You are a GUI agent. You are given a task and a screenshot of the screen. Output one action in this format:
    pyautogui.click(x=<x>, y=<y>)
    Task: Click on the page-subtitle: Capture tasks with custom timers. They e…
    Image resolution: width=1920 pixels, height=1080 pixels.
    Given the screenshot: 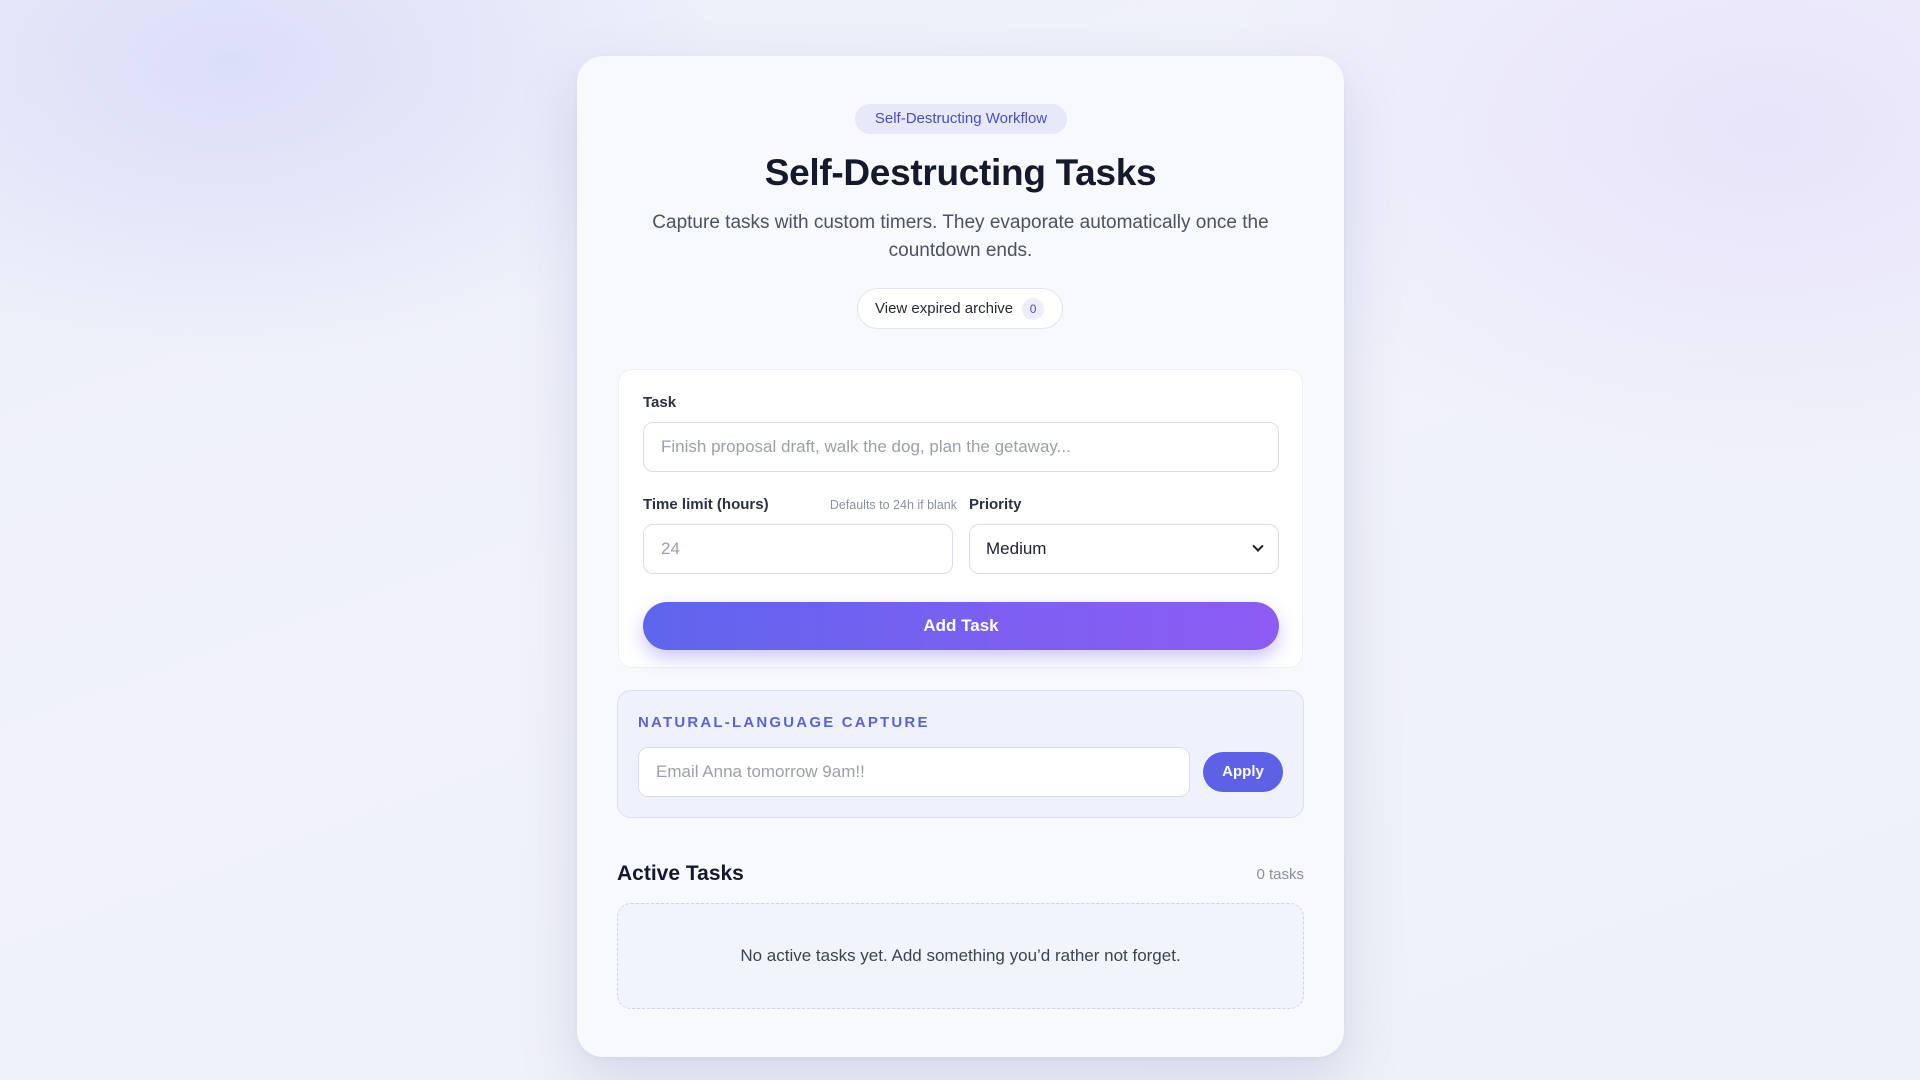 What is the action you would take?
    pyautogui.click(x=960, y=236)
    